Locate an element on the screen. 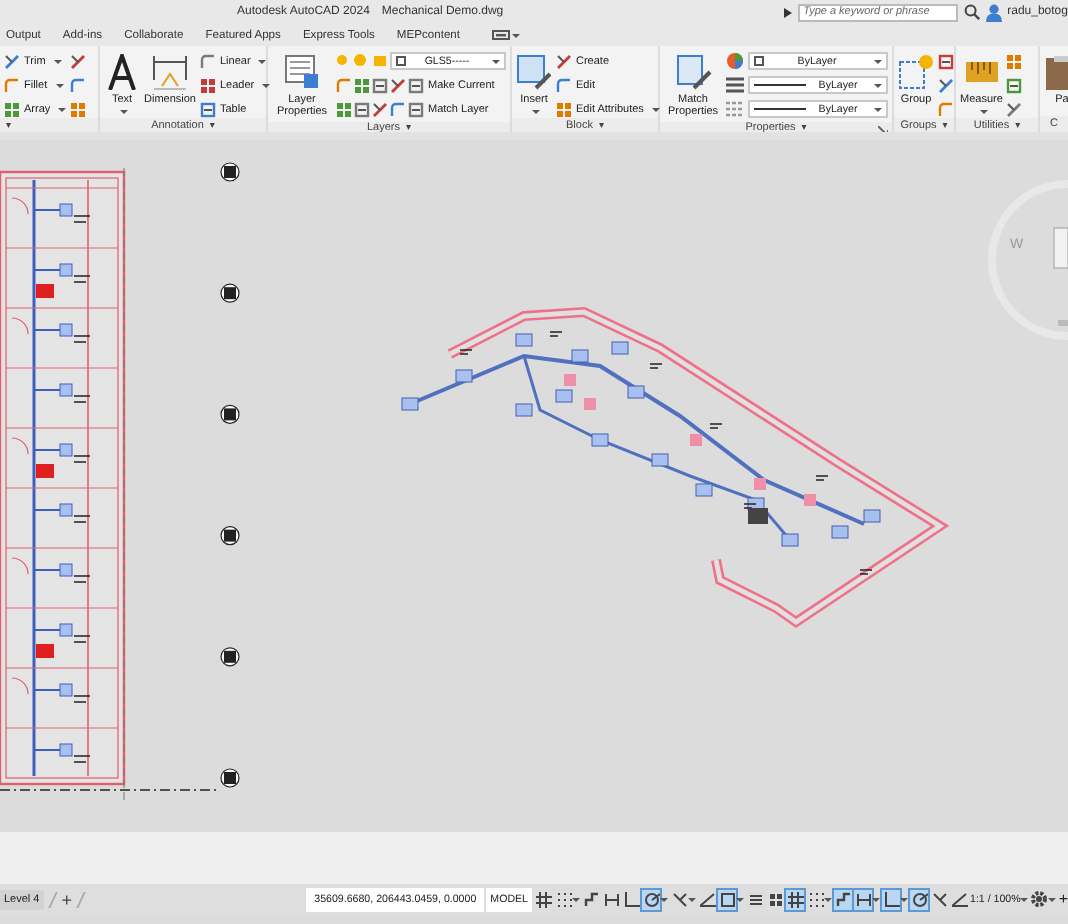 Image resolution: width=1068 pixels, height=924 pixels. text-icon is located at coordinates (122, 72).